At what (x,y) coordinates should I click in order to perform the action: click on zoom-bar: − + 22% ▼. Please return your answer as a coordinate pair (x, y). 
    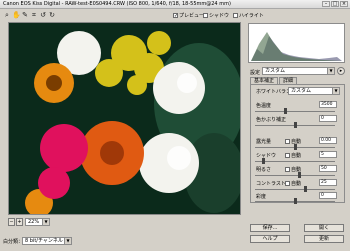
    Looking at the image, I should click on (122, 222).